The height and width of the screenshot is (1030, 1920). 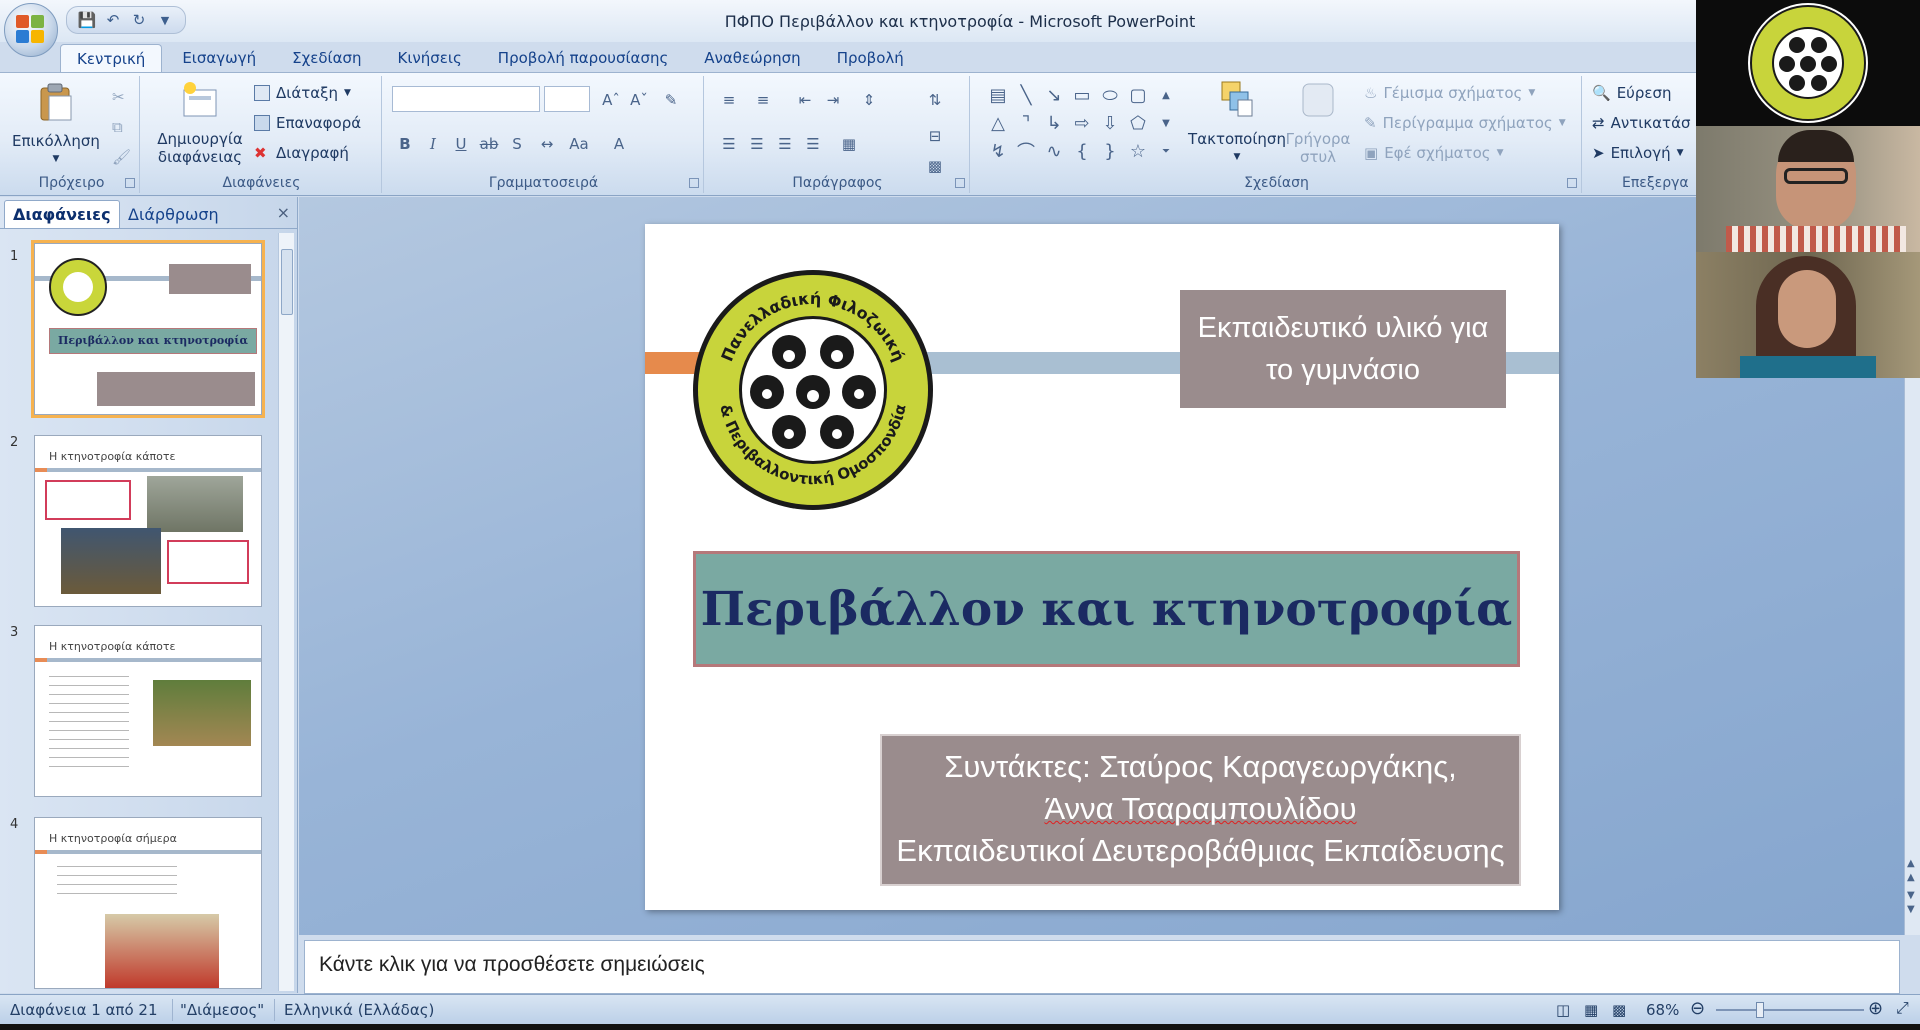 I want to click on slide-thumbnail: Η κτηνοτροφία σήμερα, so click(x=148, y=903).